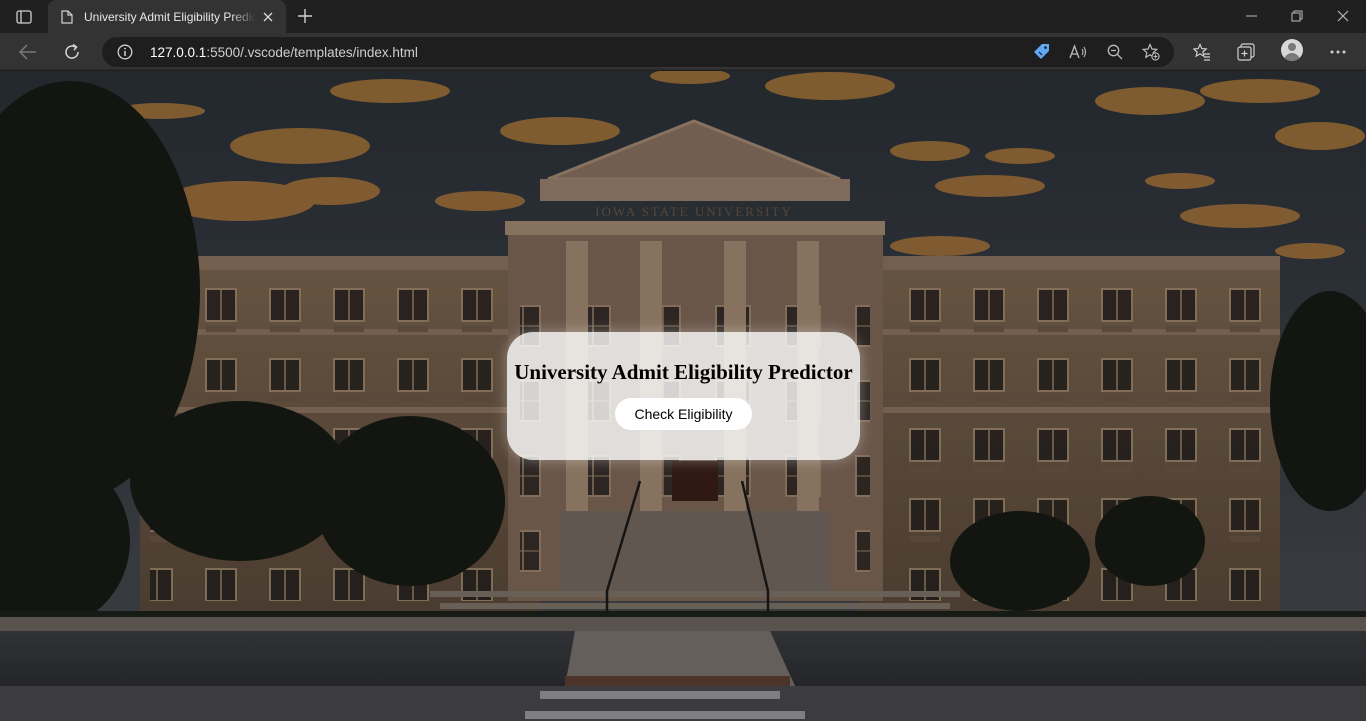 The height and width of the screenshot is (721, 1366). What do you see at coordinates (125, 52) in the screenshot?
I see `site-info-icon` at bounding box center [125, 52].